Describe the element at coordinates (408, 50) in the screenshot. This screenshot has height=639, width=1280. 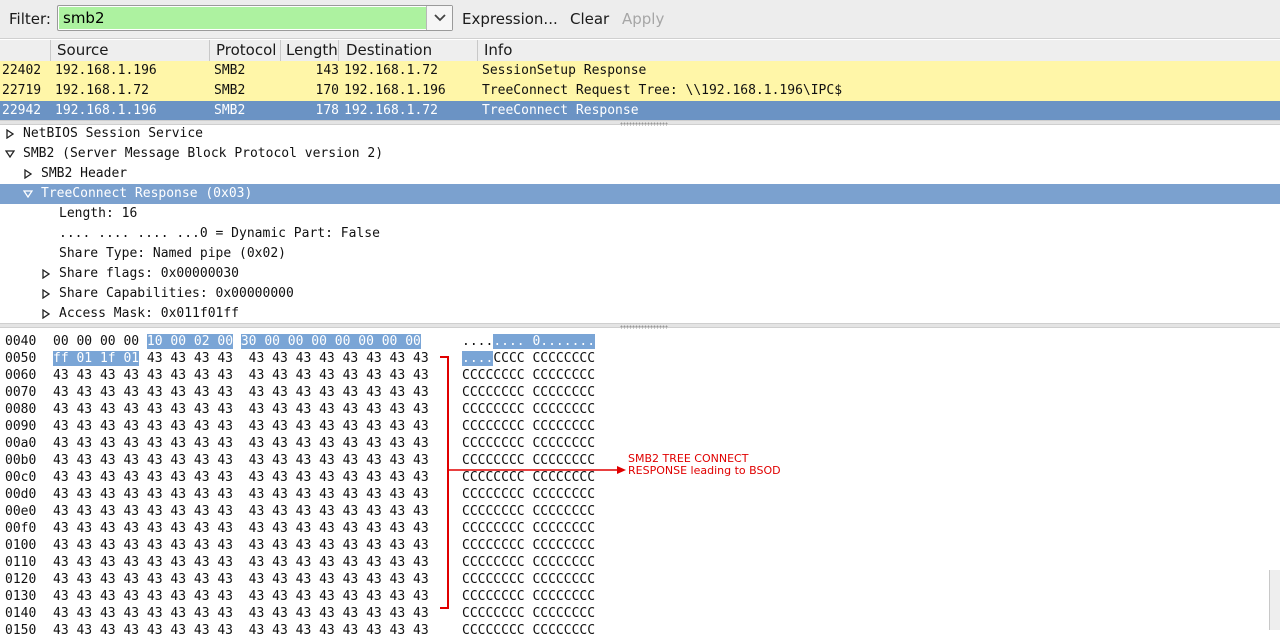
I see `column-header-destination: Destination` at that location.